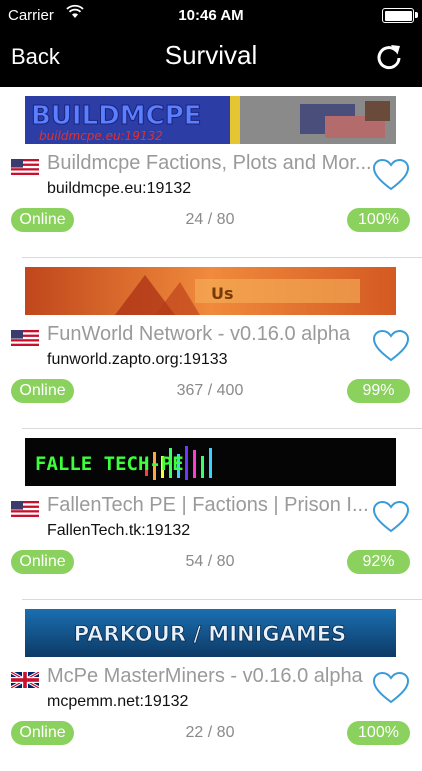 This screenshot has width=422, height=771. What do you see at coordinates (109, 464) in the screenshot?
I see `banner-title: FALLE TECH-PE` at bounding box center [109, 464].